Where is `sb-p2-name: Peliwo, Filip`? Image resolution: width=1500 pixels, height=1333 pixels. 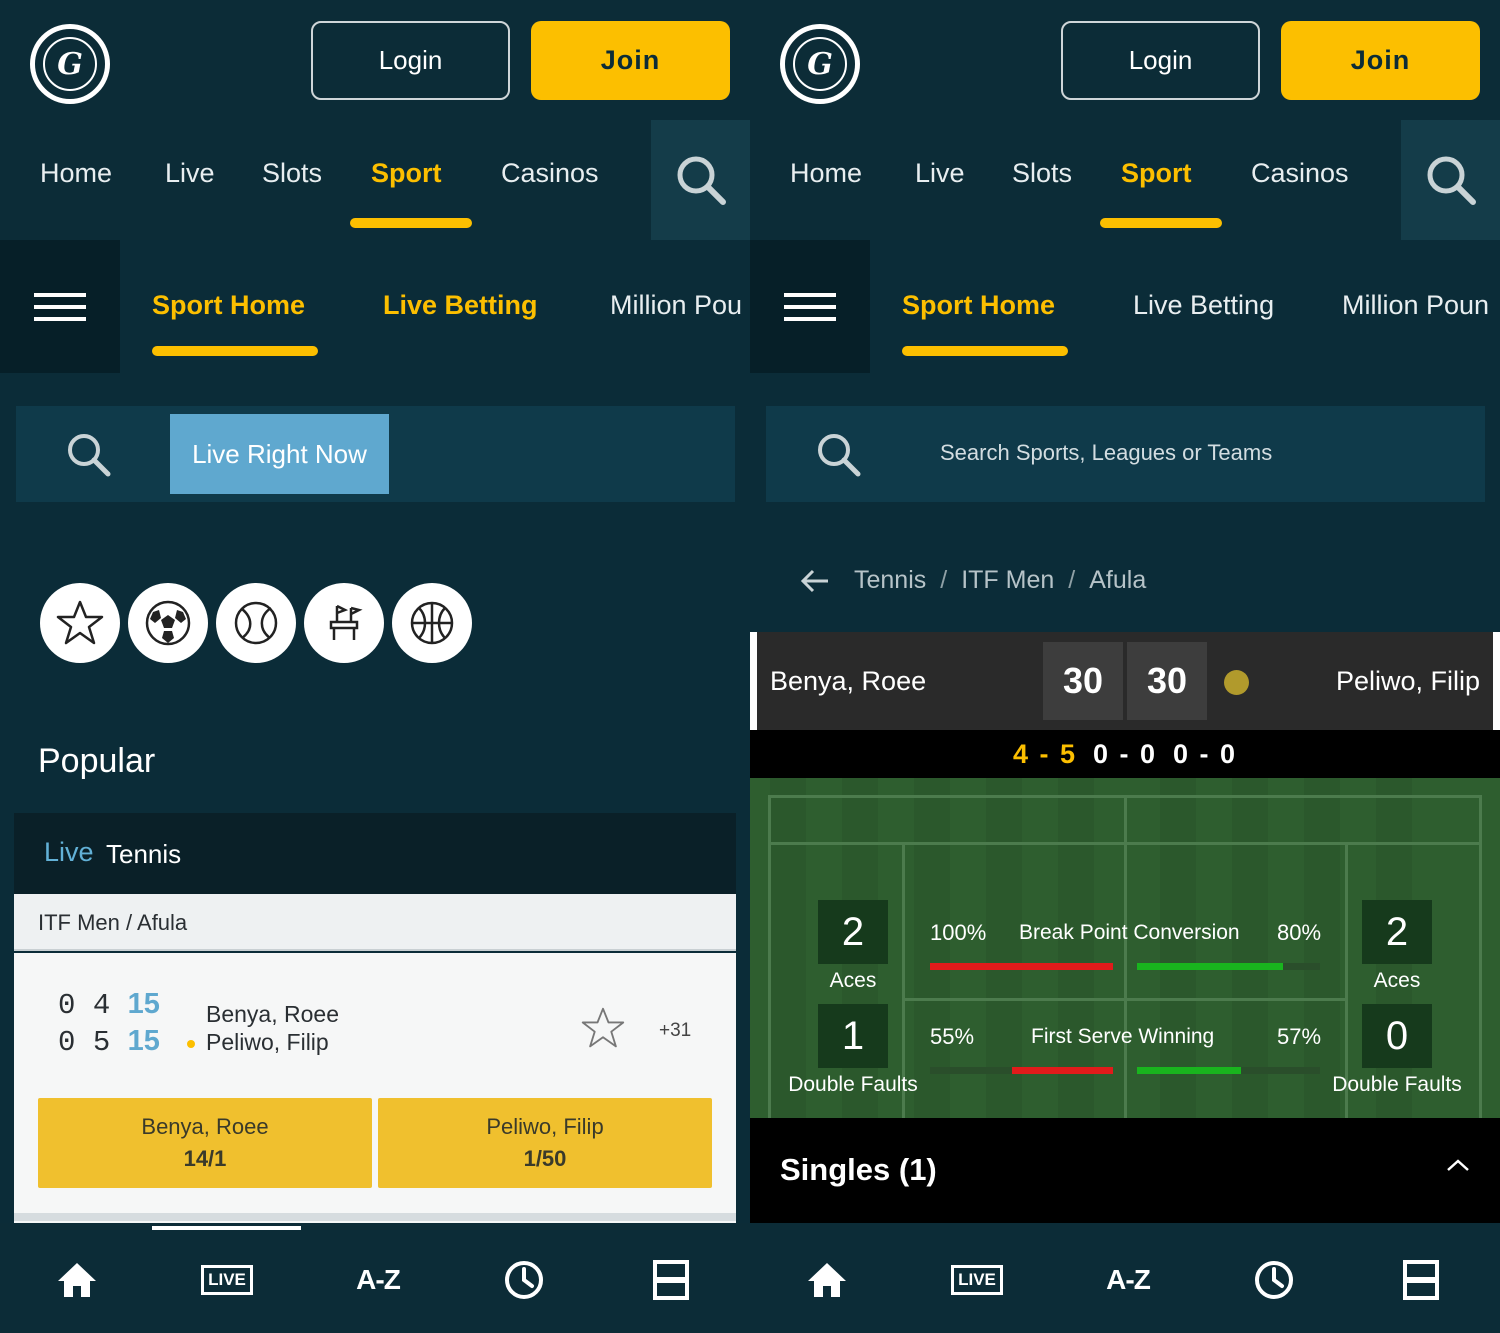
sb-p2-name: Peliwo, Filip is located at coordinates (1407, 681).